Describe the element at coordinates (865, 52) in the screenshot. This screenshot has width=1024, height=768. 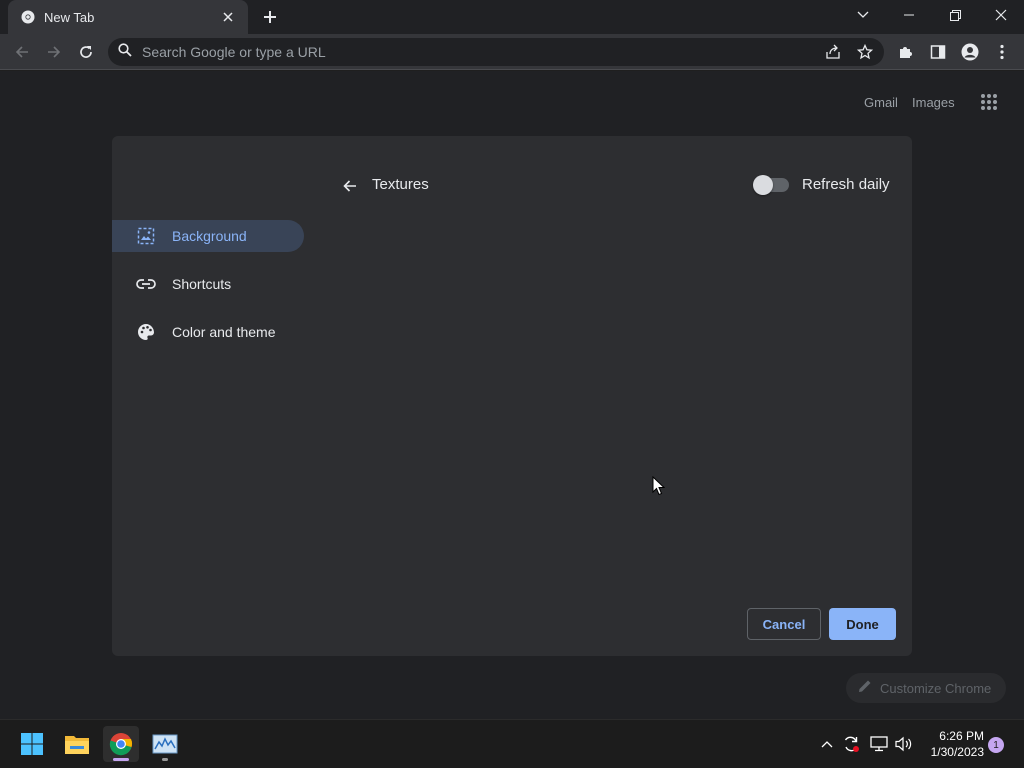
I see `bookmark-star-icon` at that location.